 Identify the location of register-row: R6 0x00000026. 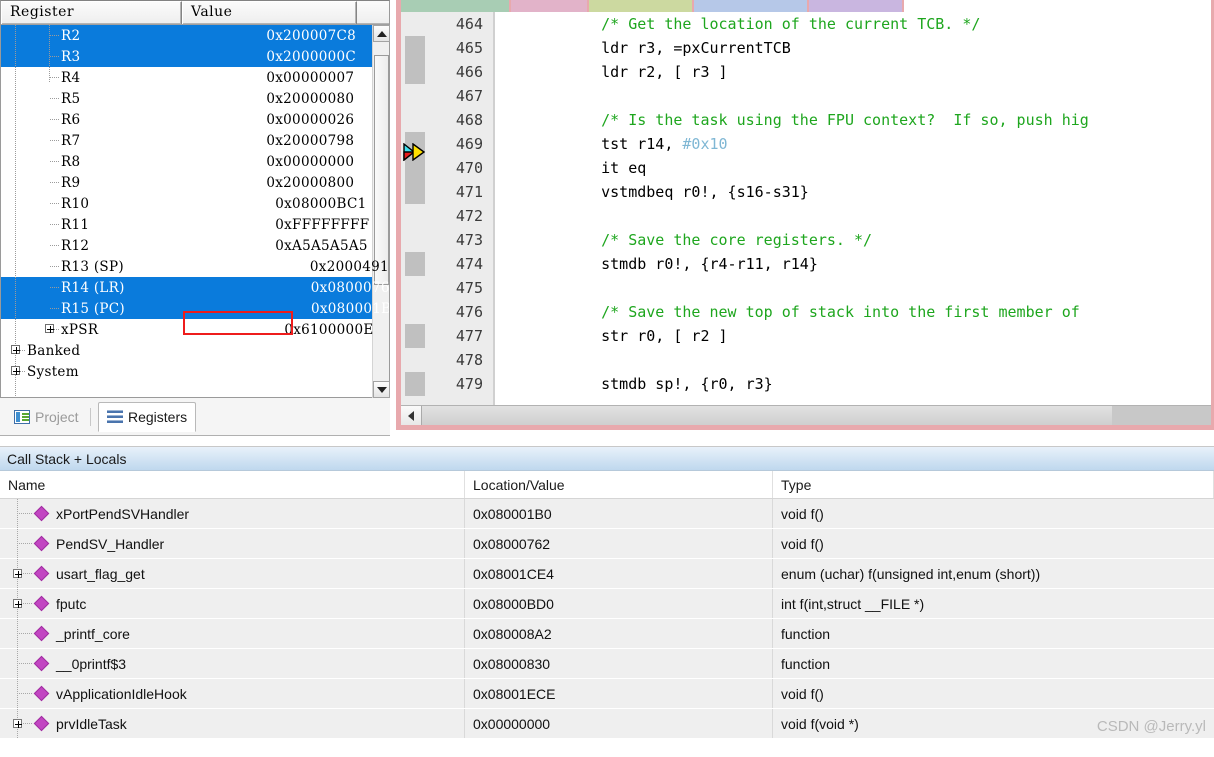
(186, 119).